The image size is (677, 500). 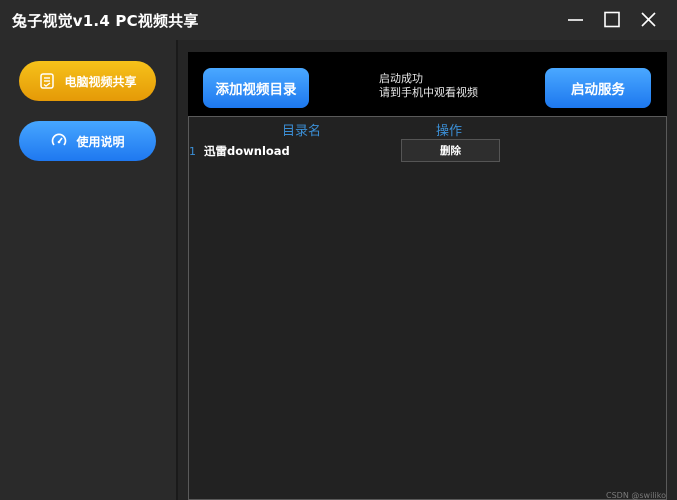 I want to click on status-text: 启动成功 请到手机中观看视频, so click(x=428, y=86).